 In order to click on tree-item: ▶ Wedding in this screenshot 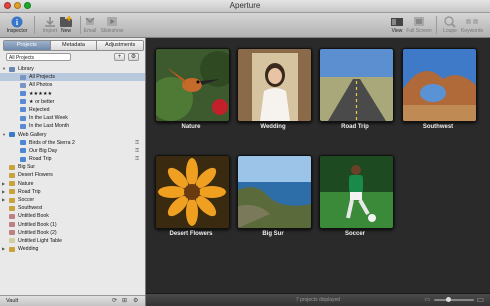, I will do `click(72, 249)`.